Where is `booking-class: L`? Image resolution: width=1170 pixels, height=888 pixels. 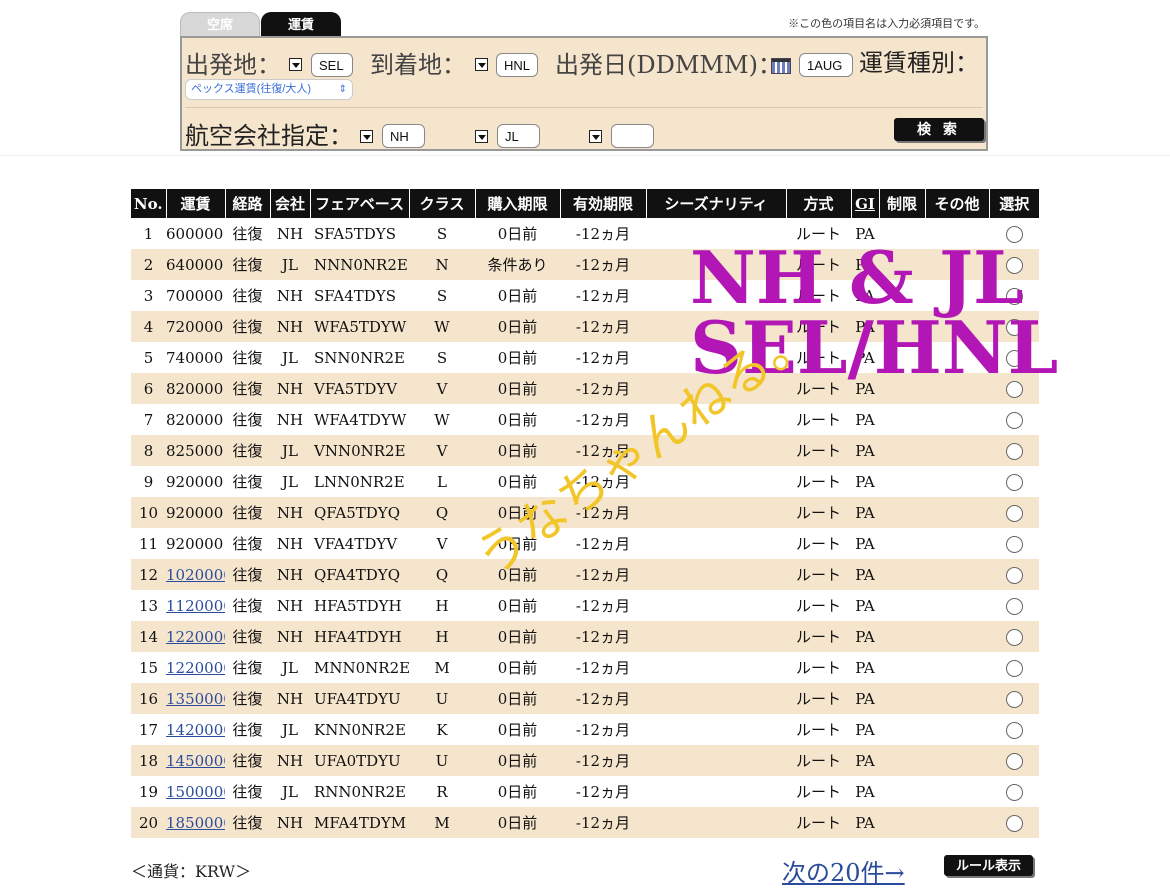 booking-class: L is located at coordinates (442, 481).